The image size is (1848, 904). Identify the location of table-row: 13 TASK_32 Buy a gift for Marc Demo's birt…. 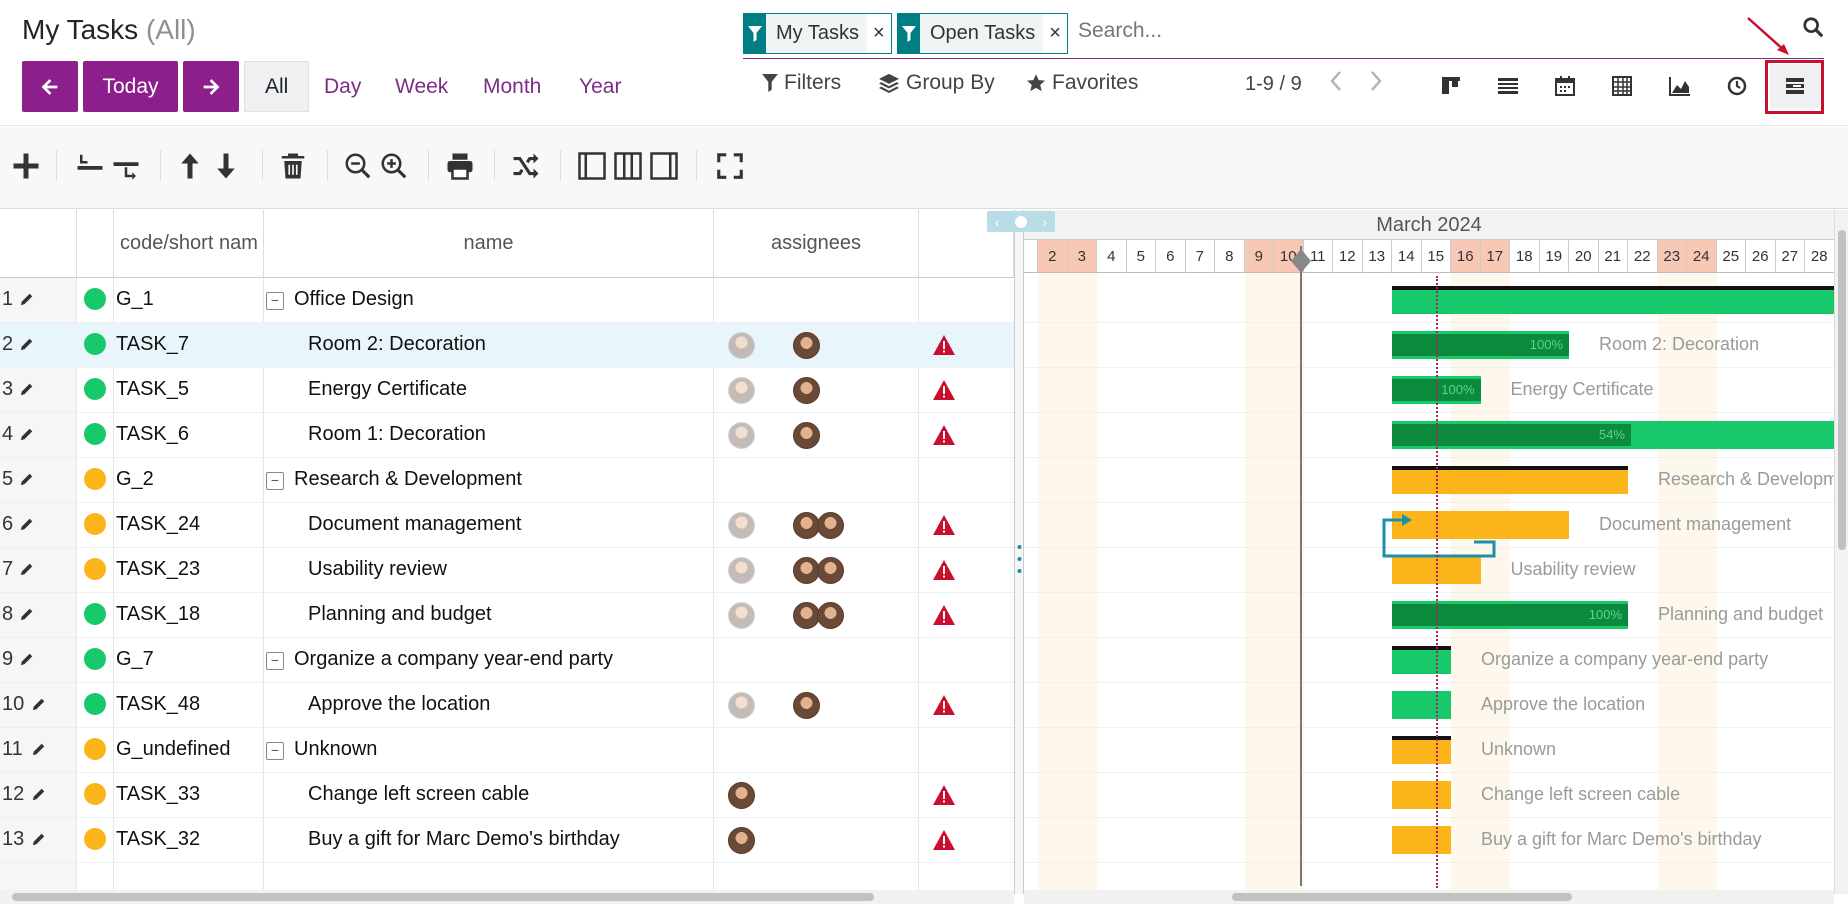
(507, 840).